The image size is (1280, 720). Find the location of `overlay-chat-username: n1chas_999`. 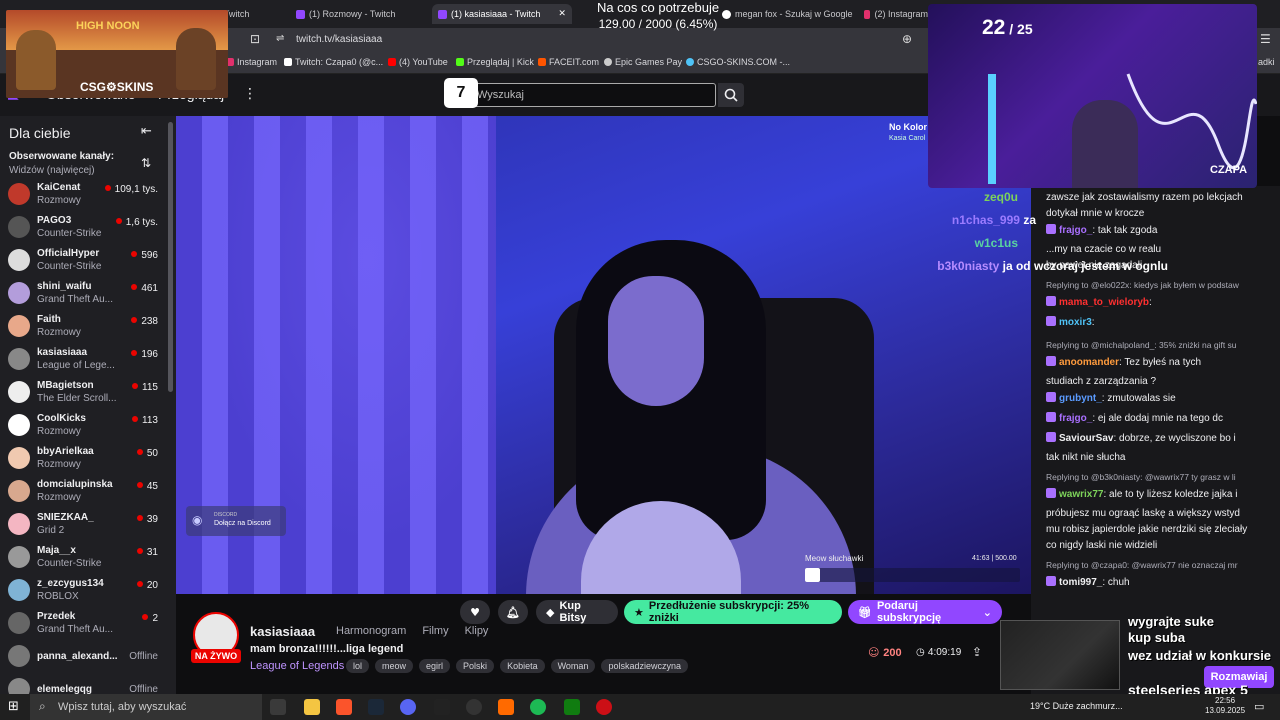

overlay-chat-username: n1chas_999 is located at coordinates (985, 220).